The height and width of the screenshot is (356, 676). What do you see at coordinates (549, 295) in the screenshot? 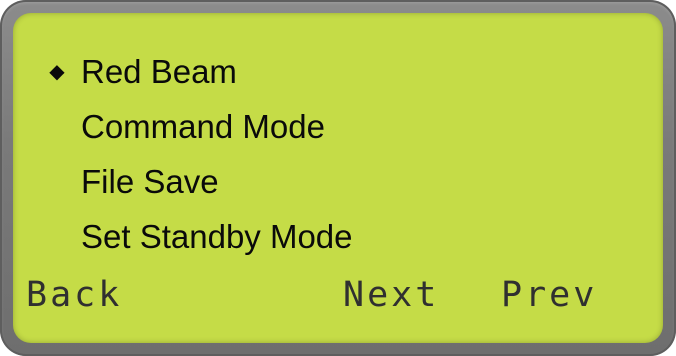
I see `prev-softkey: Prev` at bounding box center [549, 295].